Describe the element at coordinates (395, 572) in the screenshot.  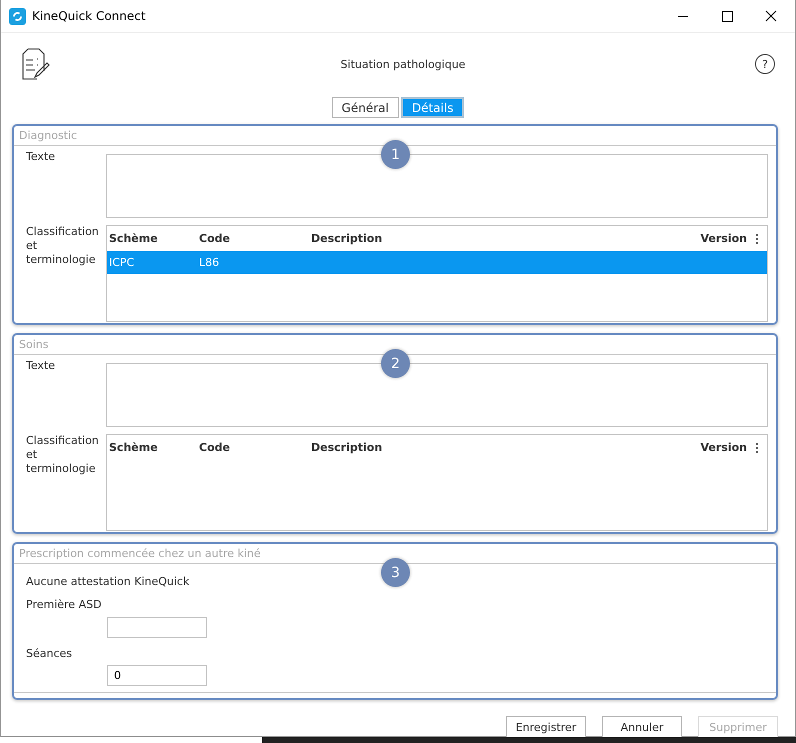
I see `number-badge: 3` at that location.